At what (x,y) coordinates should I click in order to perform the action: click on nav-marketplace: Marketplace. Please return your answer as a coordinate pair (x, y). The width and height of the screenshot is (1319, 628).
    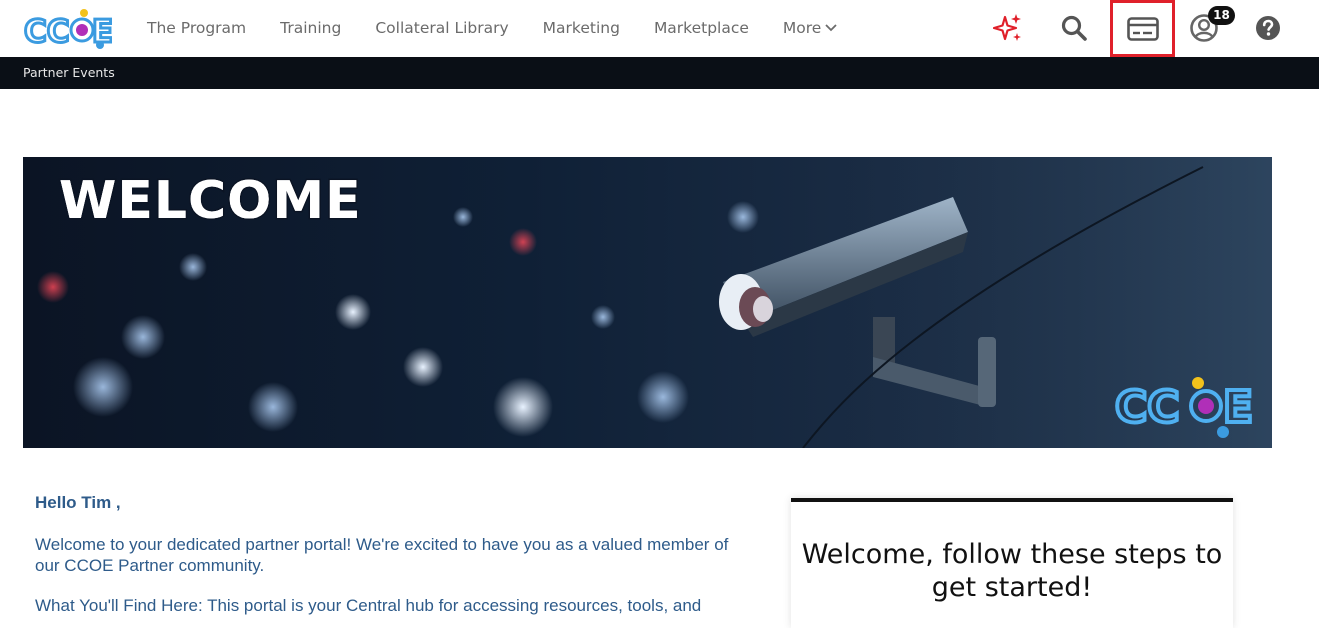
    Looking at the image, I should click on (701, 28).